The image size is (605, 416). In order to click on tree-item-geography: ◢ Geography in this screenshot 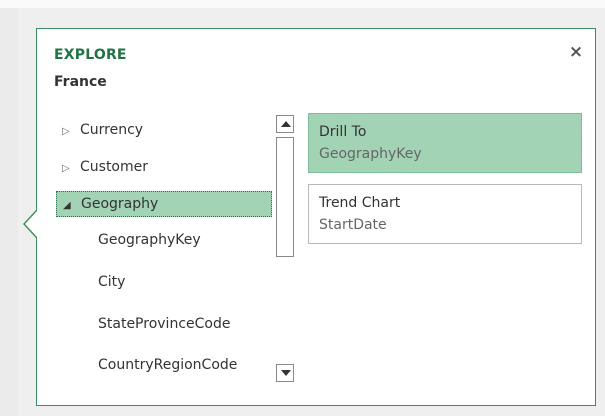, I will do `click(164, 204)`.